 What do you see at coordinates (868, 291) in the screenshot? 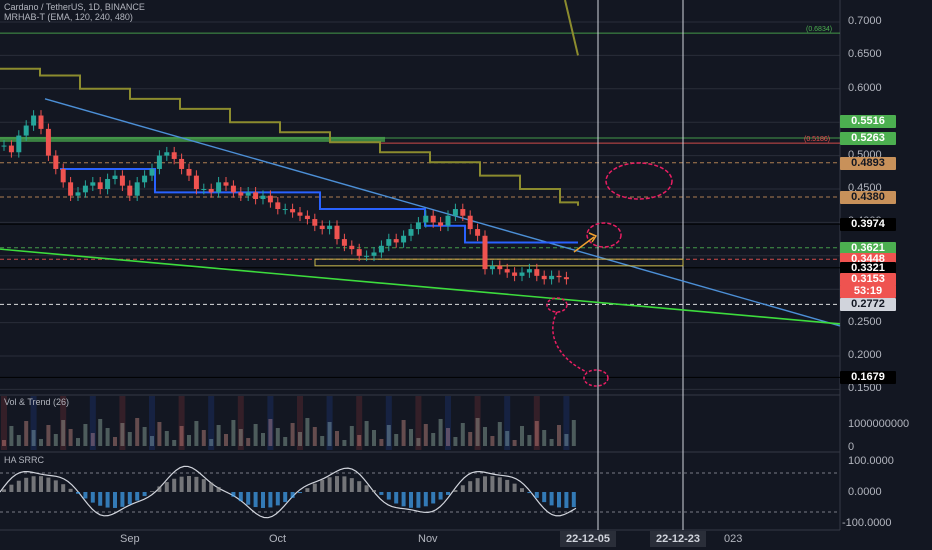
I see `countdown-badge: 53:19` at bounding box center [868, 291].